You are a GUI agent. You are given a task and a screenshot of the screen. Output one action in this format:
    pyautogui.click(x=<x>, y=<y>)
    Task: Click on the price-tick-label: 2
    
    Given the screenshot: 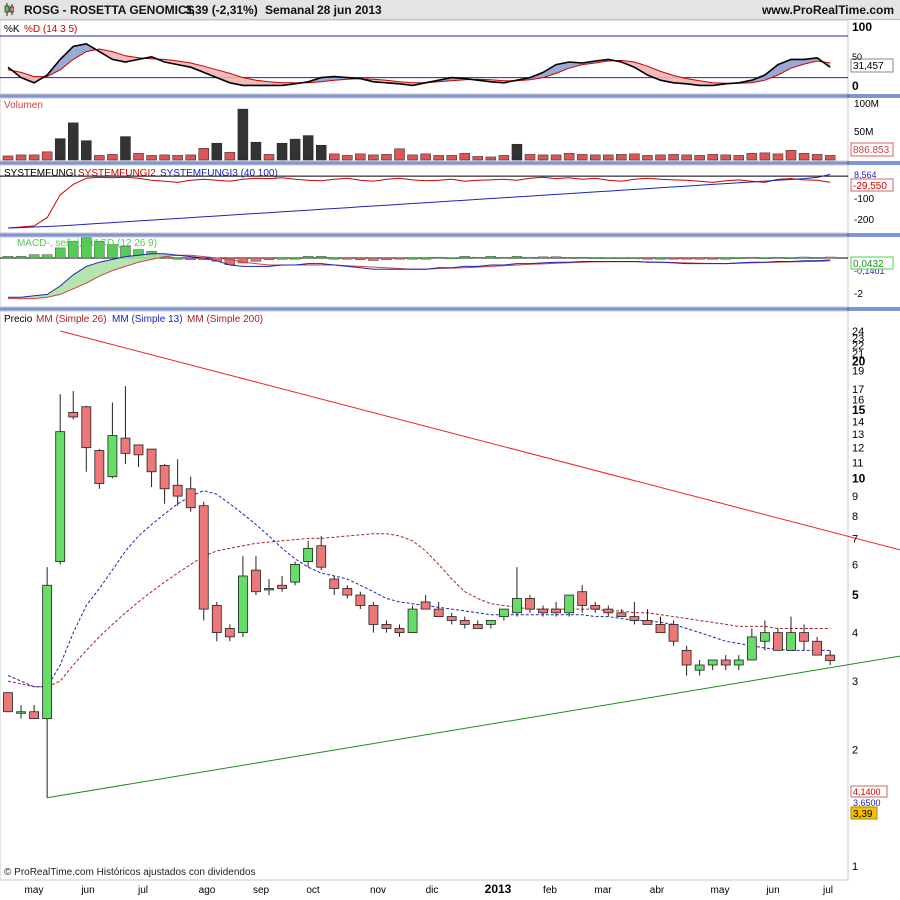 What is the action you would take?
    pyautogui.click(x=855, y=750)
    